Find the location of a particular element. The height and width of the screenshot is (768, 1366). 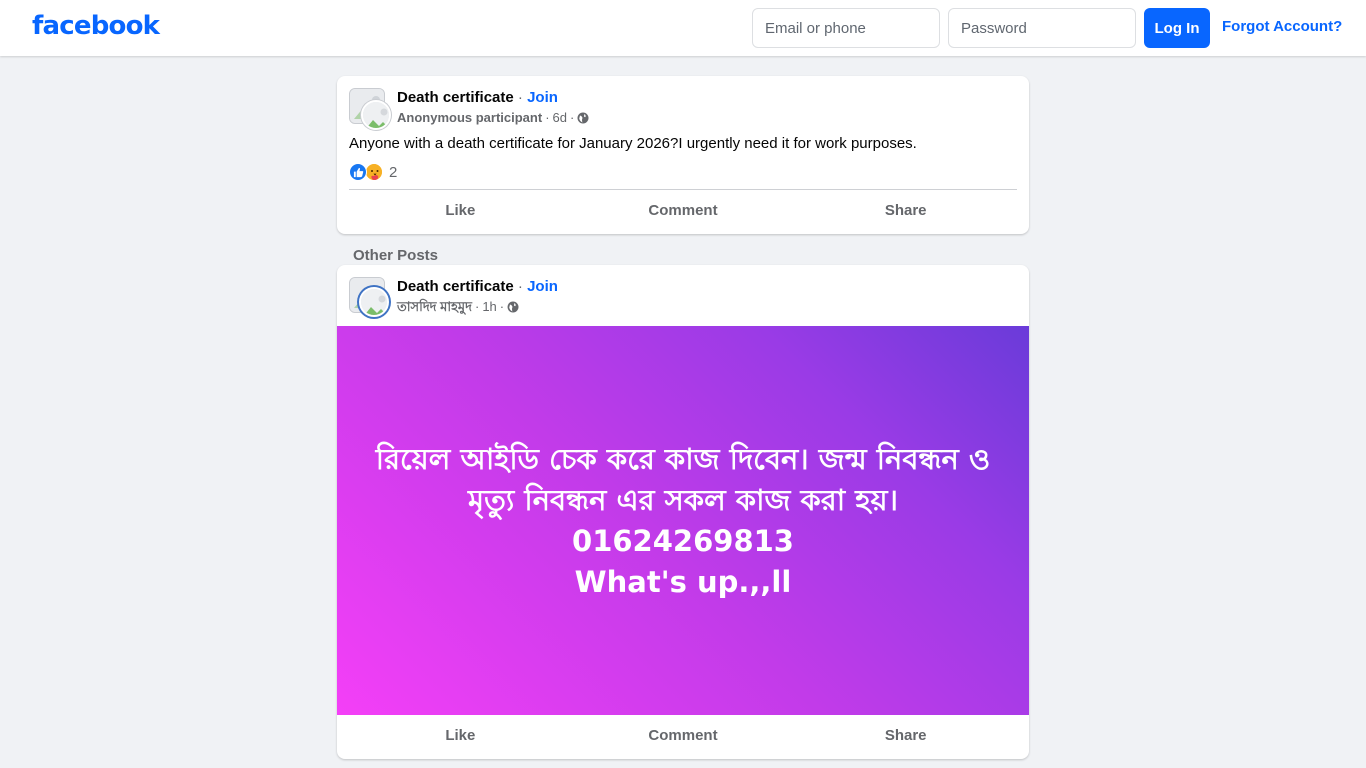

top-bar: facebook Log In Forgot Account? is located at coordinates (683, 28).